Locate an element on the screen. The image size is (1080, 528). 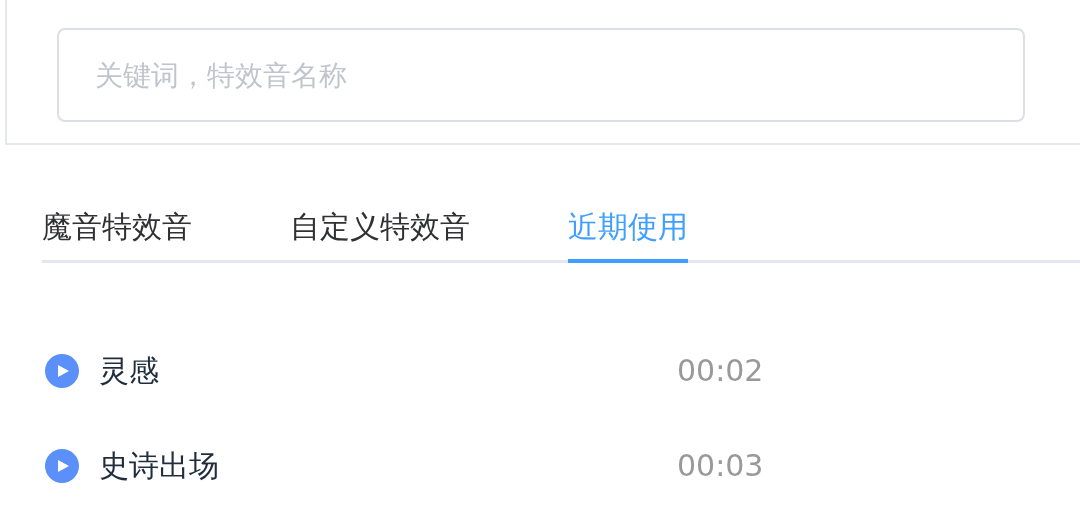
duration: 00:02 is located at coordinates (720, 371).